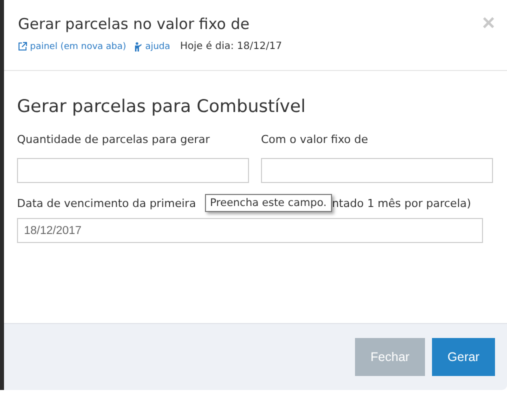 Image resolution: width=507 pixels, height=403 pixels. What do you see at coordinates (162, 107) in the screenshot?
I see `form-heading: Gerar parcelas para Combustível` at bounding box center [162, 107].